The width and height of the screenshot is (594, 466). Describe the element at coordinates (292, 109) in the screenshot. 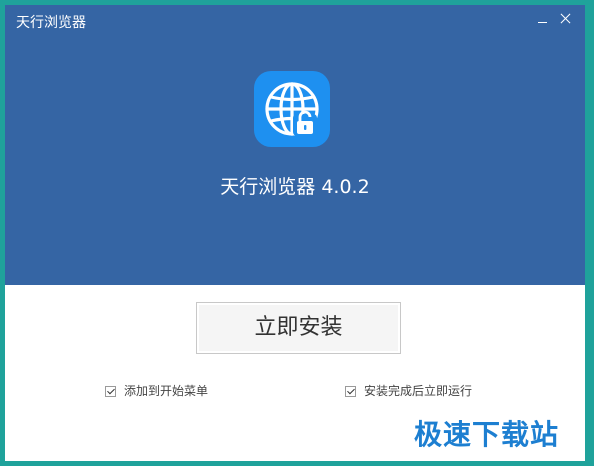

I see `globe-lock-icon` at that location.